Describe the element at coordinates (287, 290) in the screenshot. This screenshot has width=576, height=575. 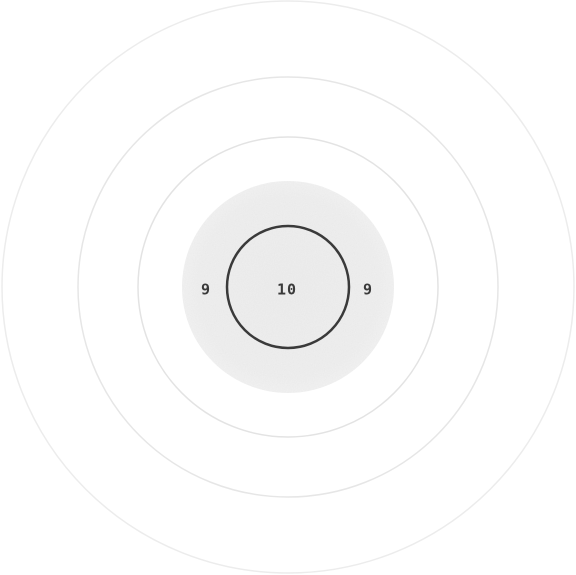
I see `score-label-center-ten: 10` at that location.